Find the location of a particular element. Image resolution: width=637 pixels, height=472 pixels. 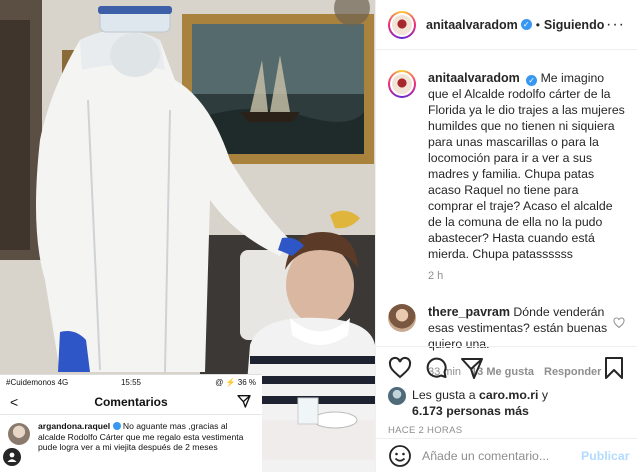

add-comment-bar: Publicar is located at coordinates (506, 455).